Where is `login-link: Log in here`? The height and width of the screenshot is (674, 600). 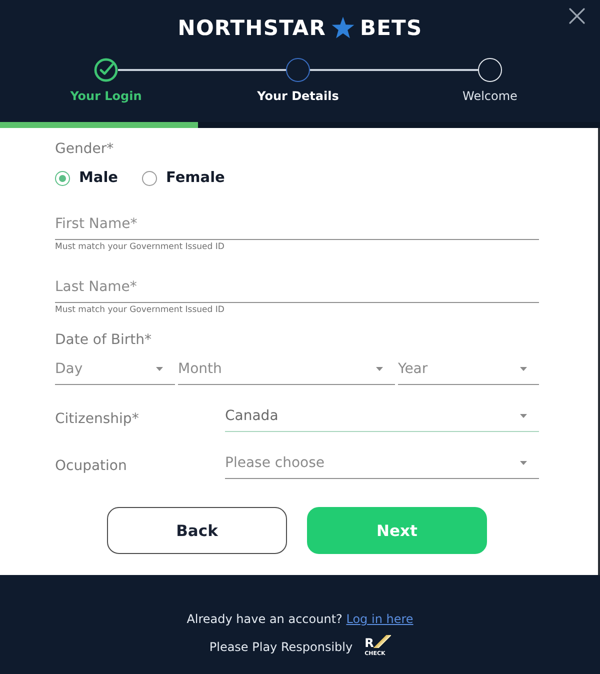
login-link: Log in here is located at coordinates (380, 619).